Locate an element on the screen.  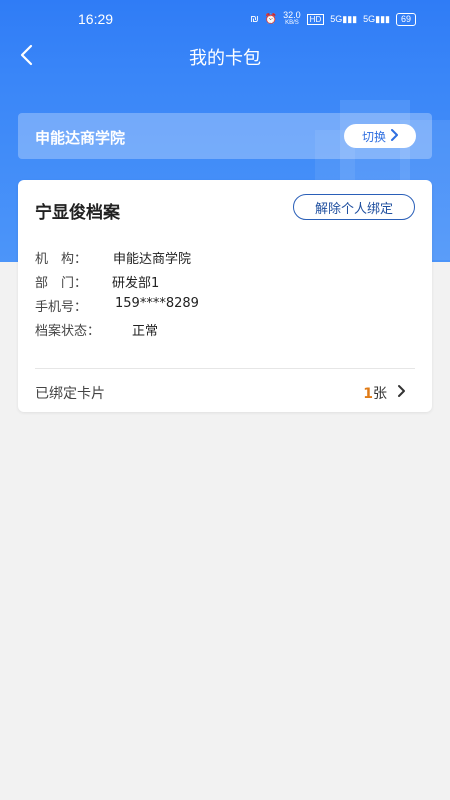
info-value: 正常 is located at coordinates (145, 331).